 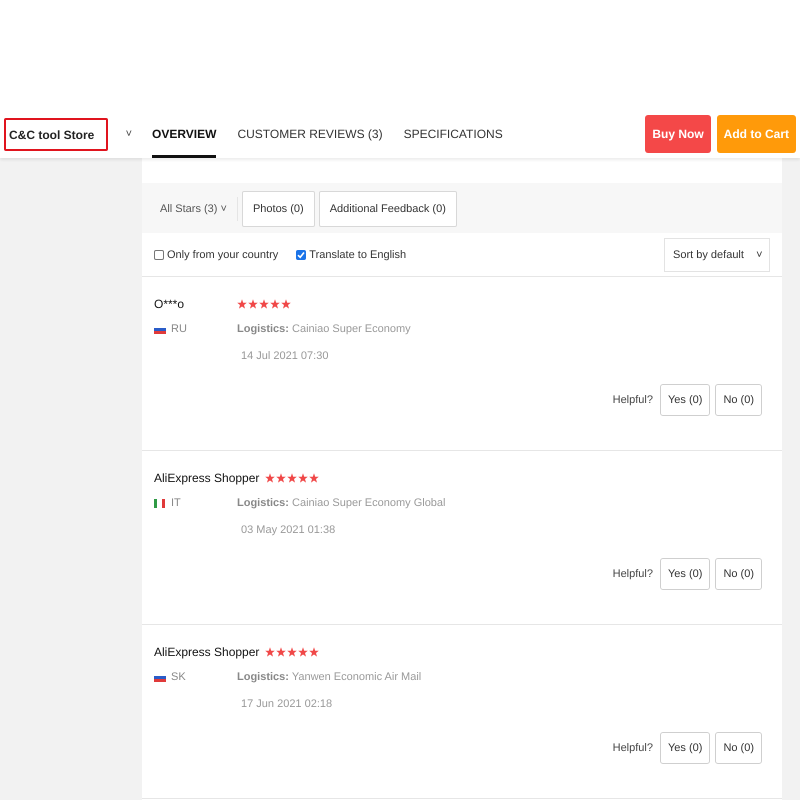 I want to click on tab: SPECIFICATIONS, so click(x=453, y=134).